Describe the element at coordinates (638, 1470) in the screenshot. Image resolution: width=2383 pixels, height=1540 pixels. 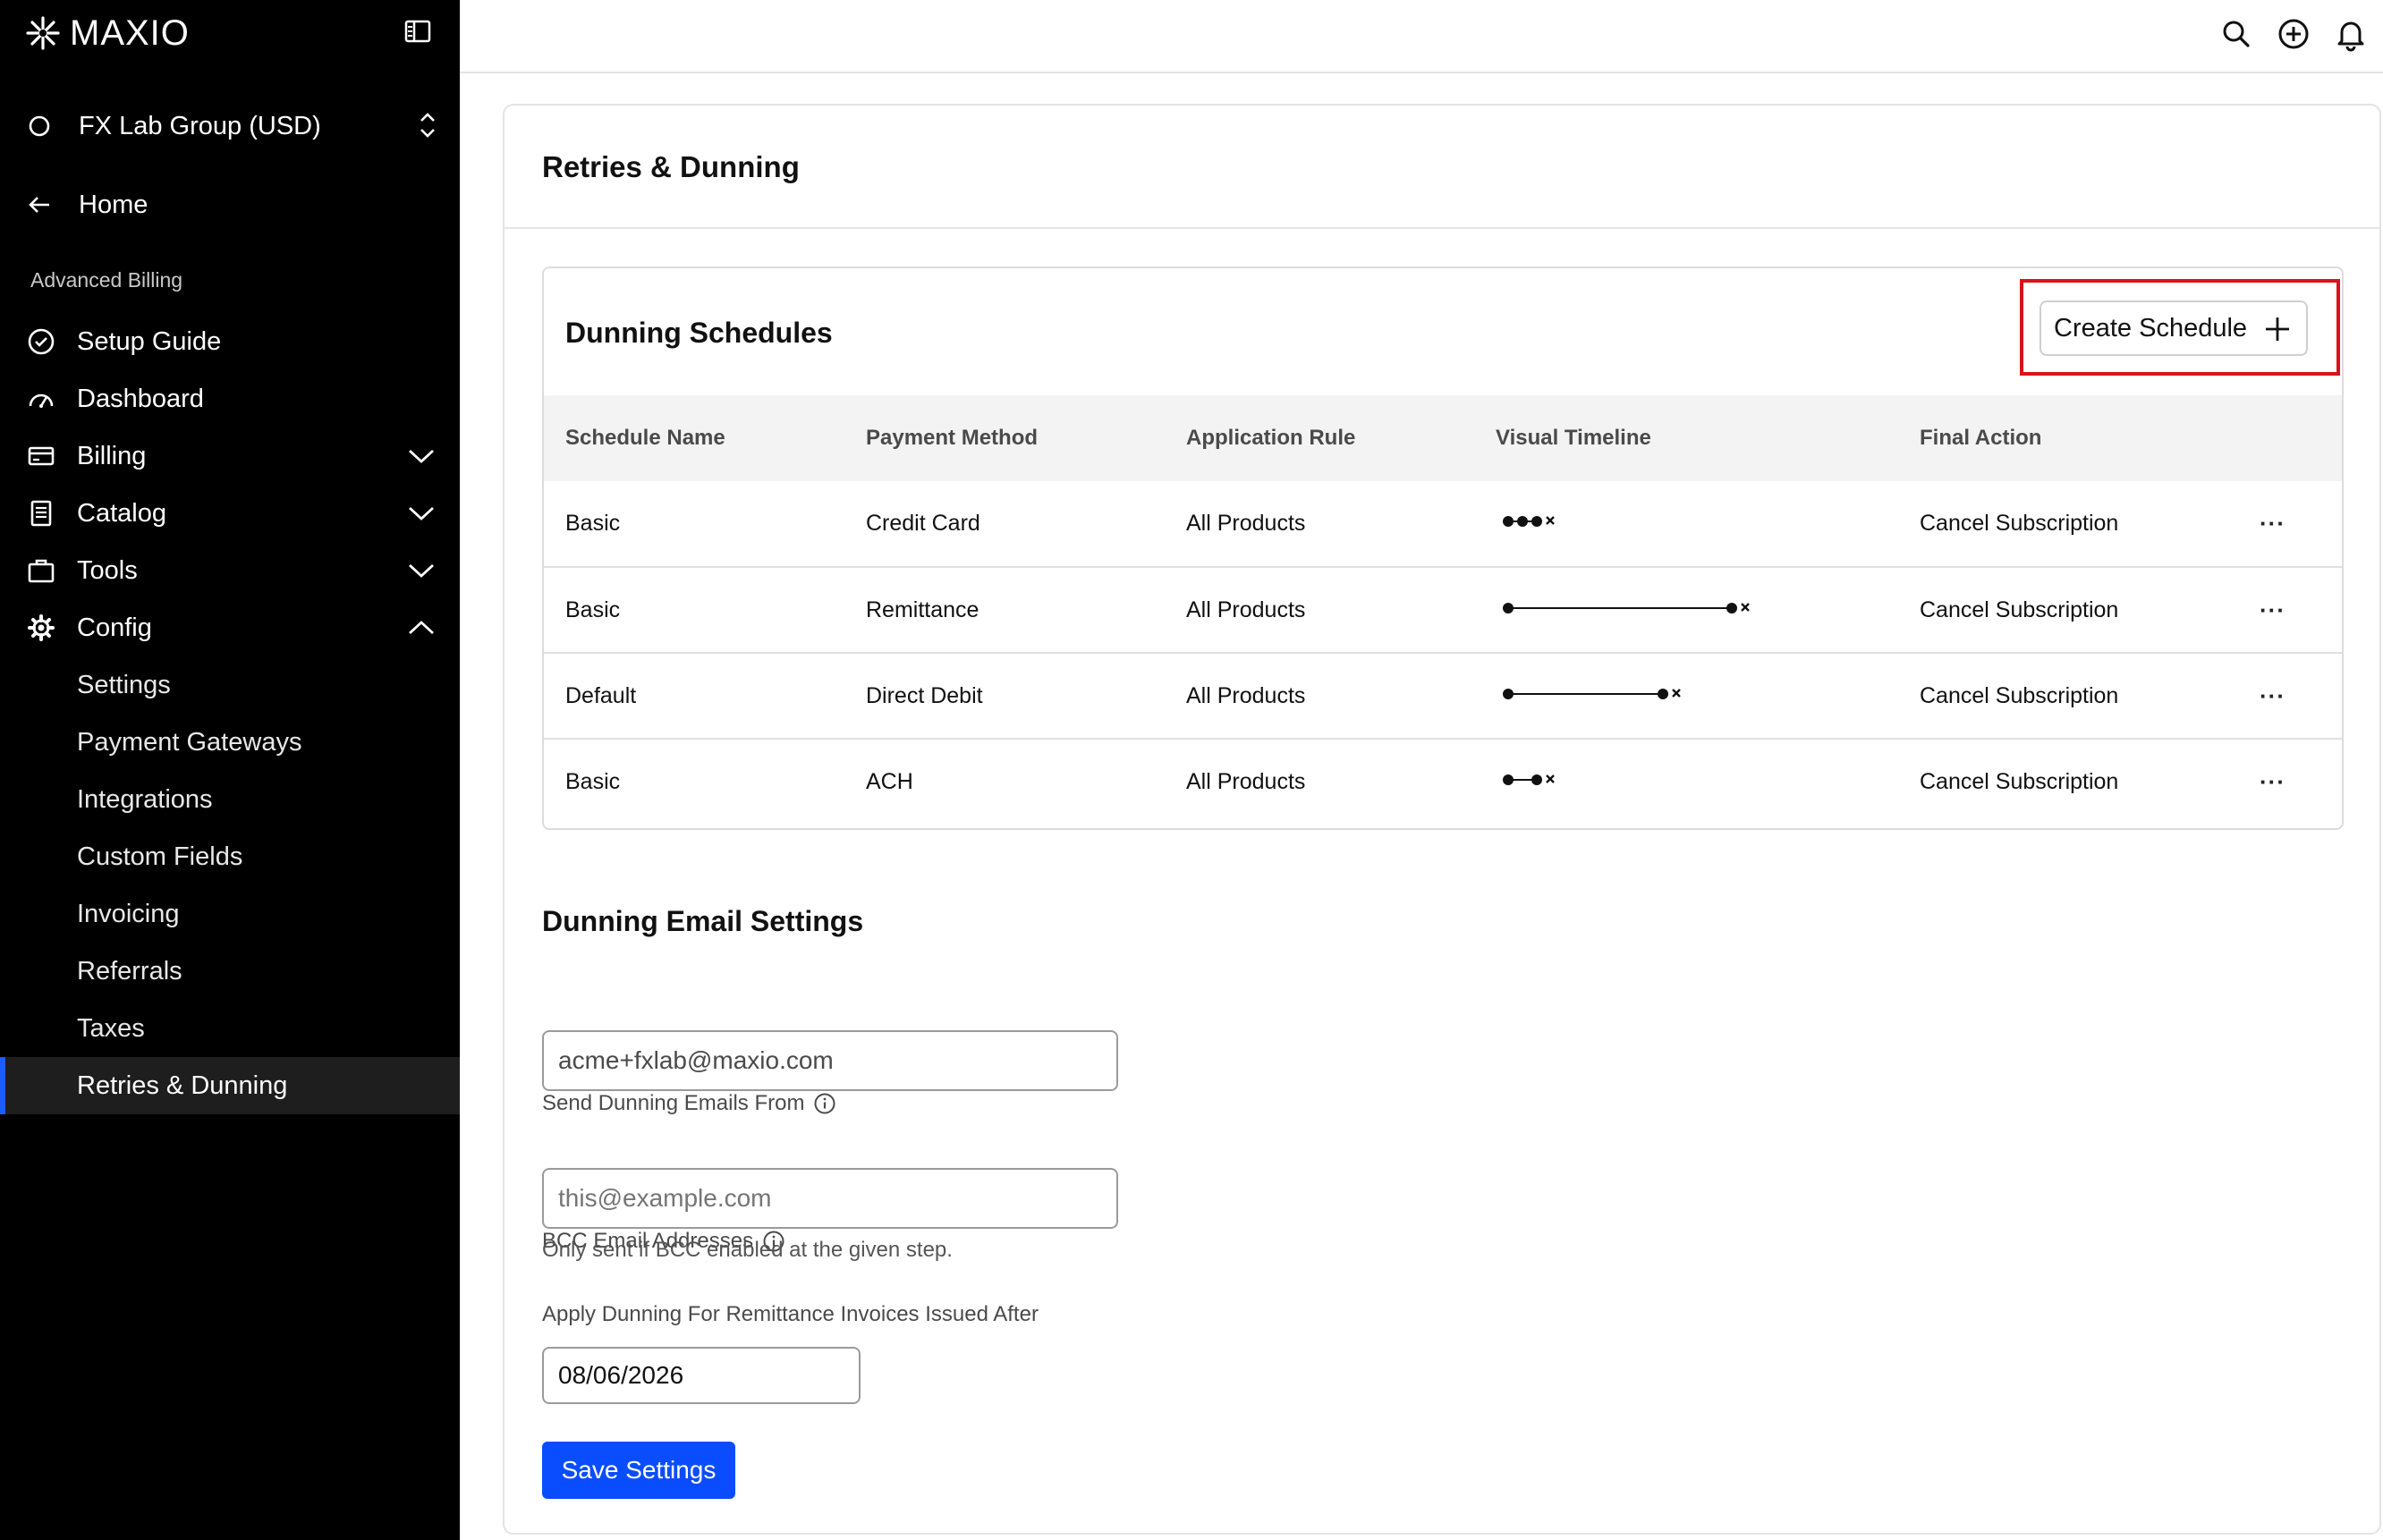
I see `save-settings-button: Save Settings` at that location.